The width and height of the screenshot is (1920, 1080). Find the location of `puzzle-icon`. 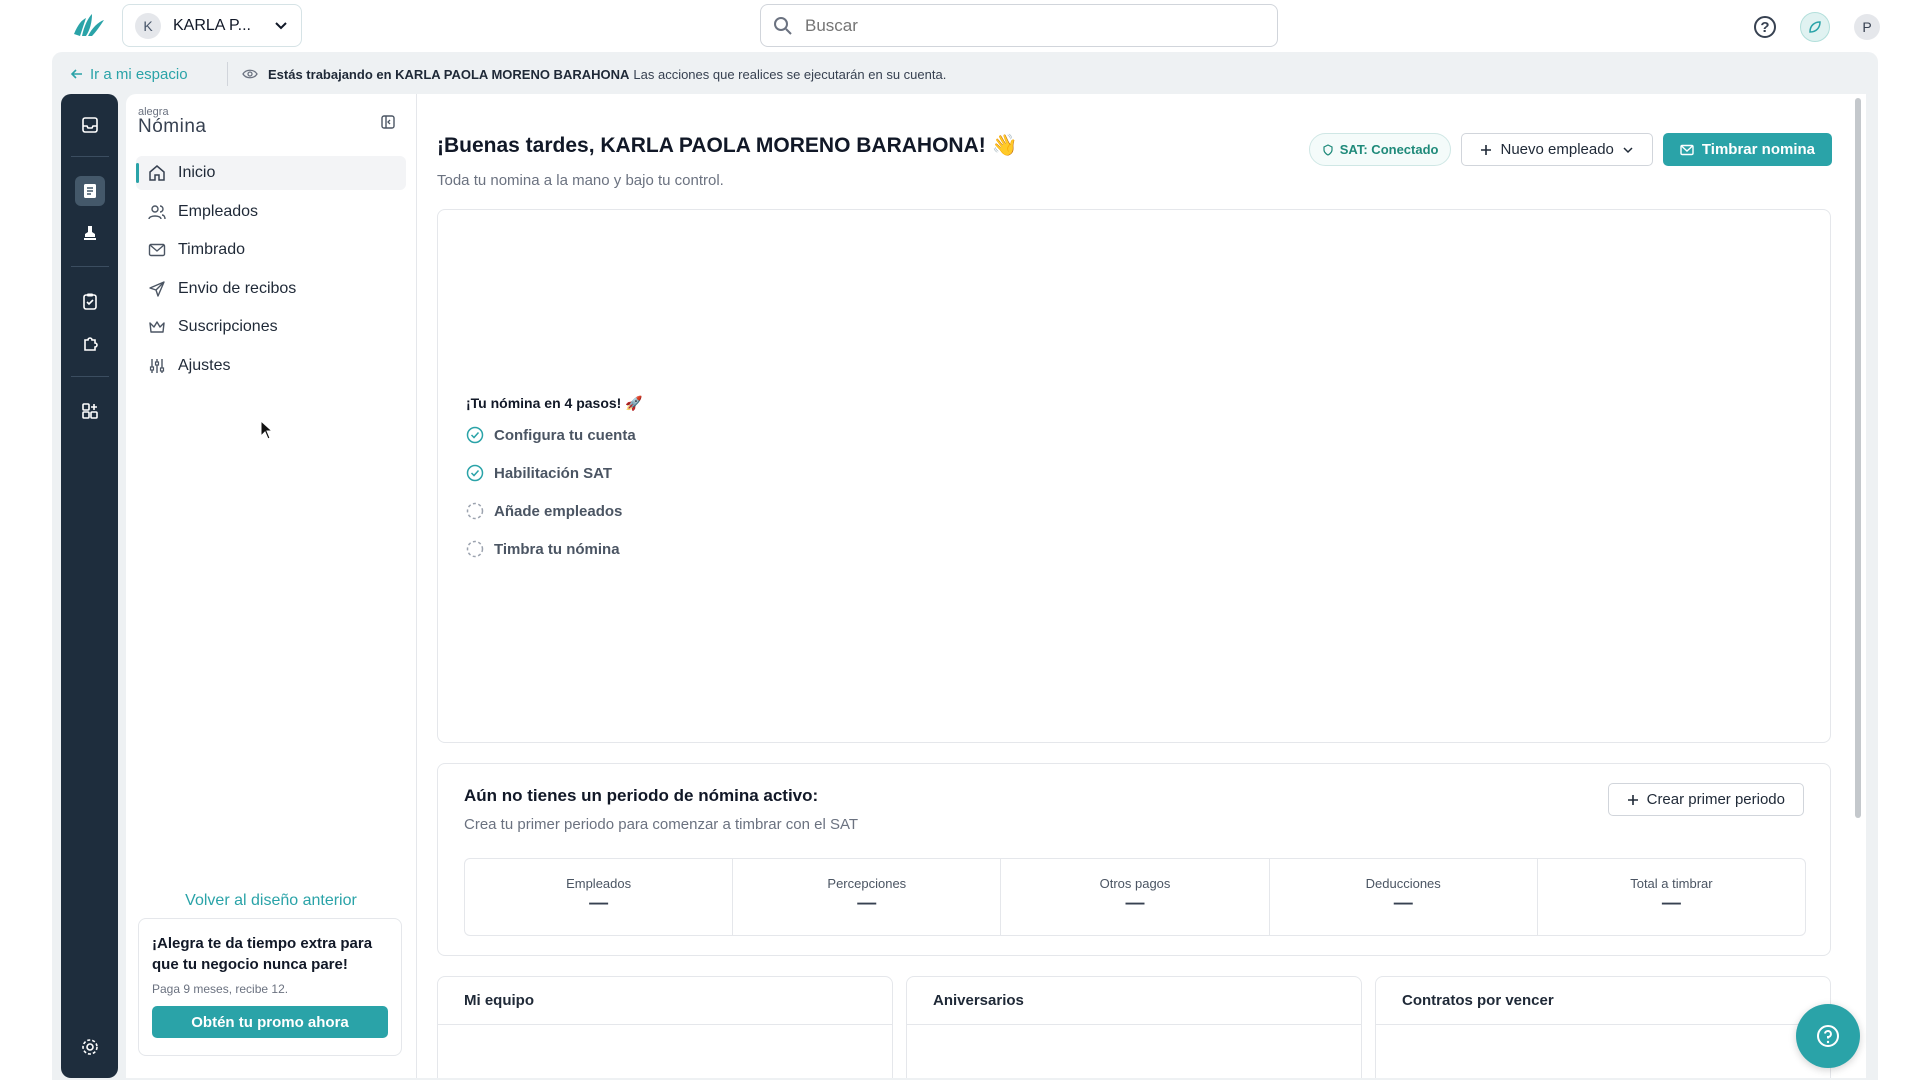

puzzle-icon is located at coordinates (90, 343).